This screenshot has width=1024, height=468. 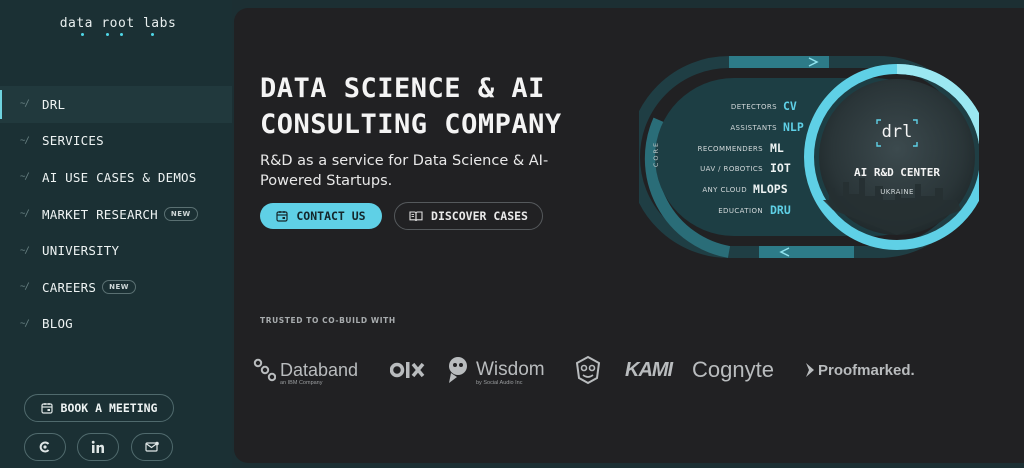 What do you see at coordinates (54, 104) in the screenshot?
I see `nav-item-label: DRL` at bounding box center [54, 104].